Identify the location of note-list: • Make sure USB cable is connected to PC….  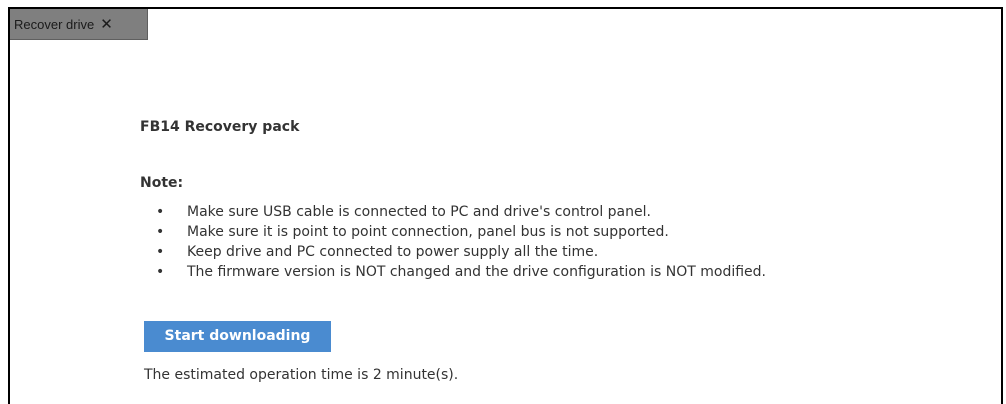
(453, 242).